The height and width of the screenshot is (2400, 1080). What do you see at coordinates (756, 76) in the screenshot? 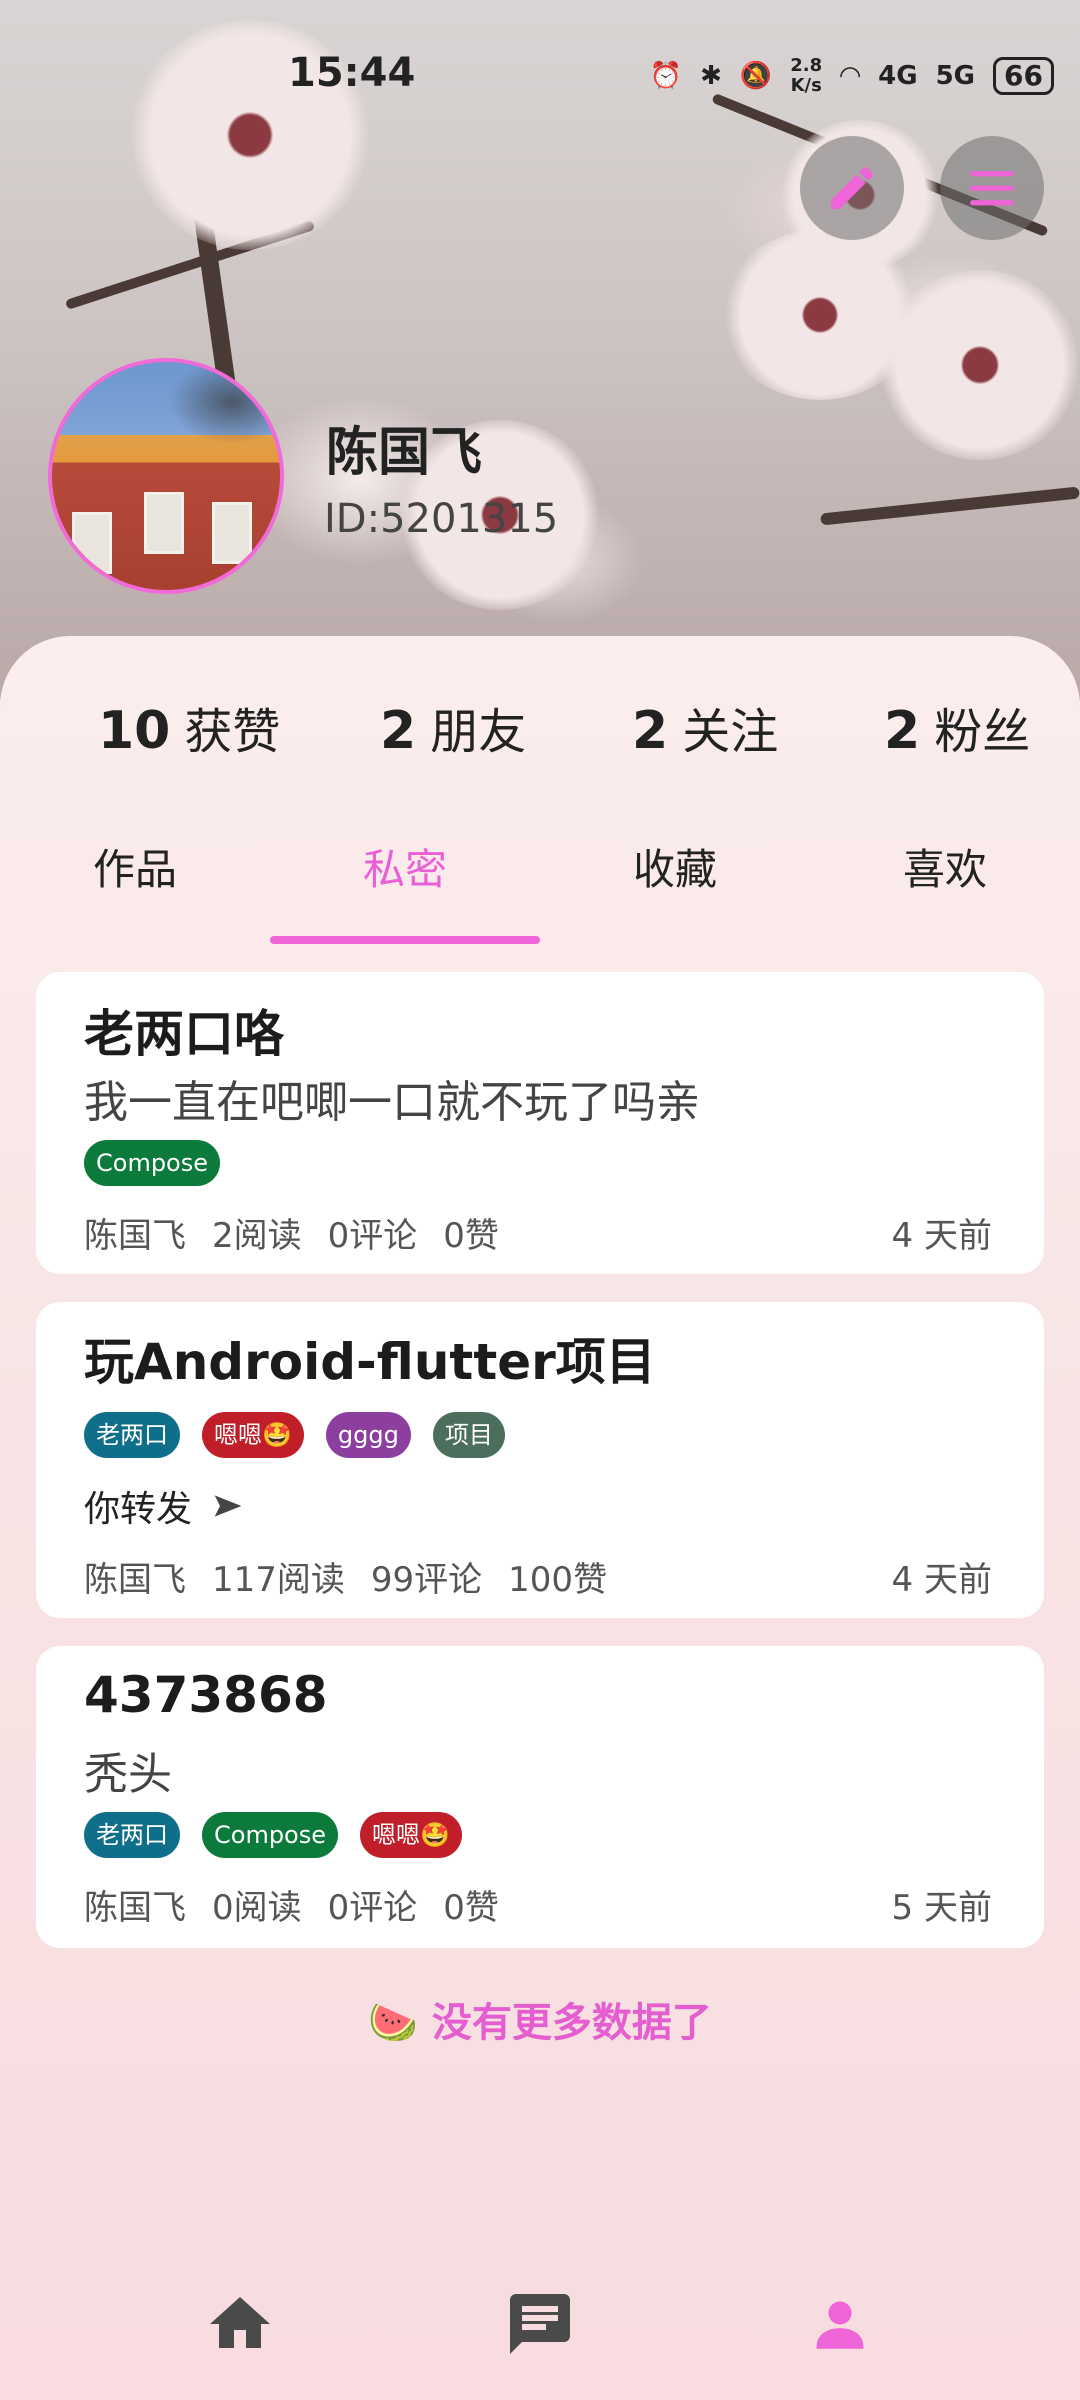
I see `mute-icon: 🔕` at bounding box center [756, 76].